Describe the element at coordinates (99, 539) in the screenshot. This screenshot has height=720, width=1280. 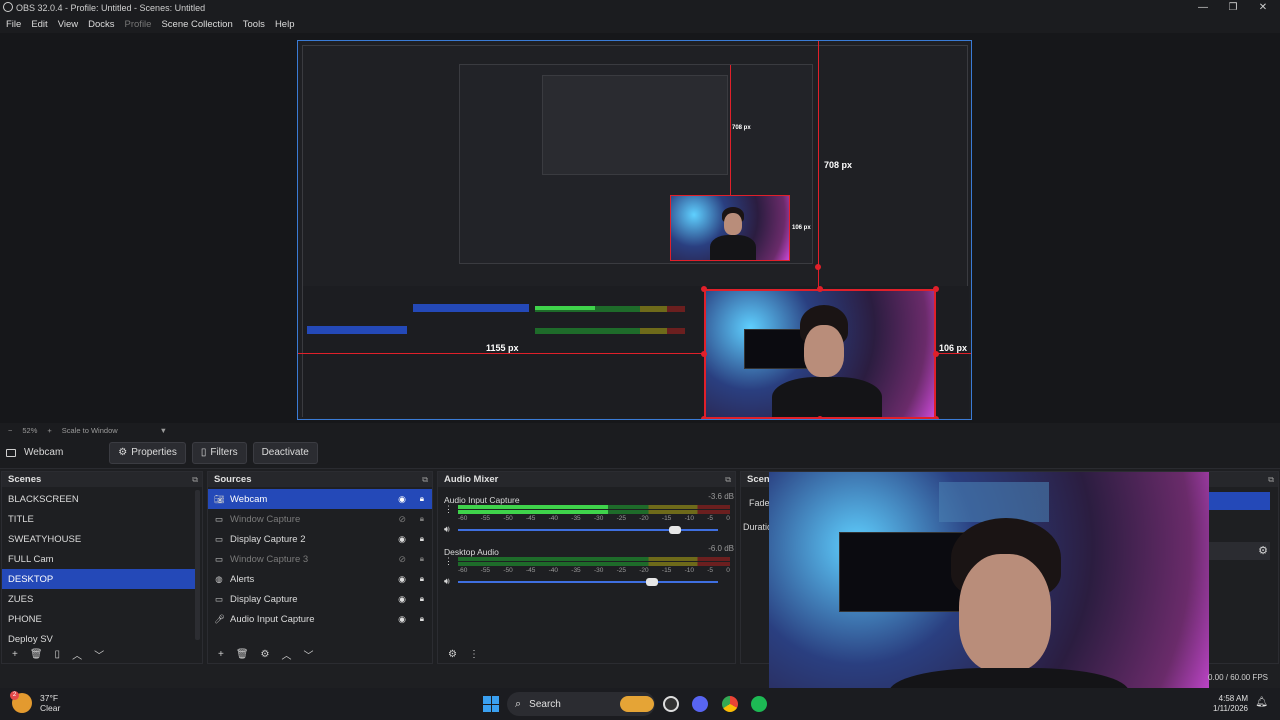
I see `scene-item: SWEATYHOUSE` at that location.